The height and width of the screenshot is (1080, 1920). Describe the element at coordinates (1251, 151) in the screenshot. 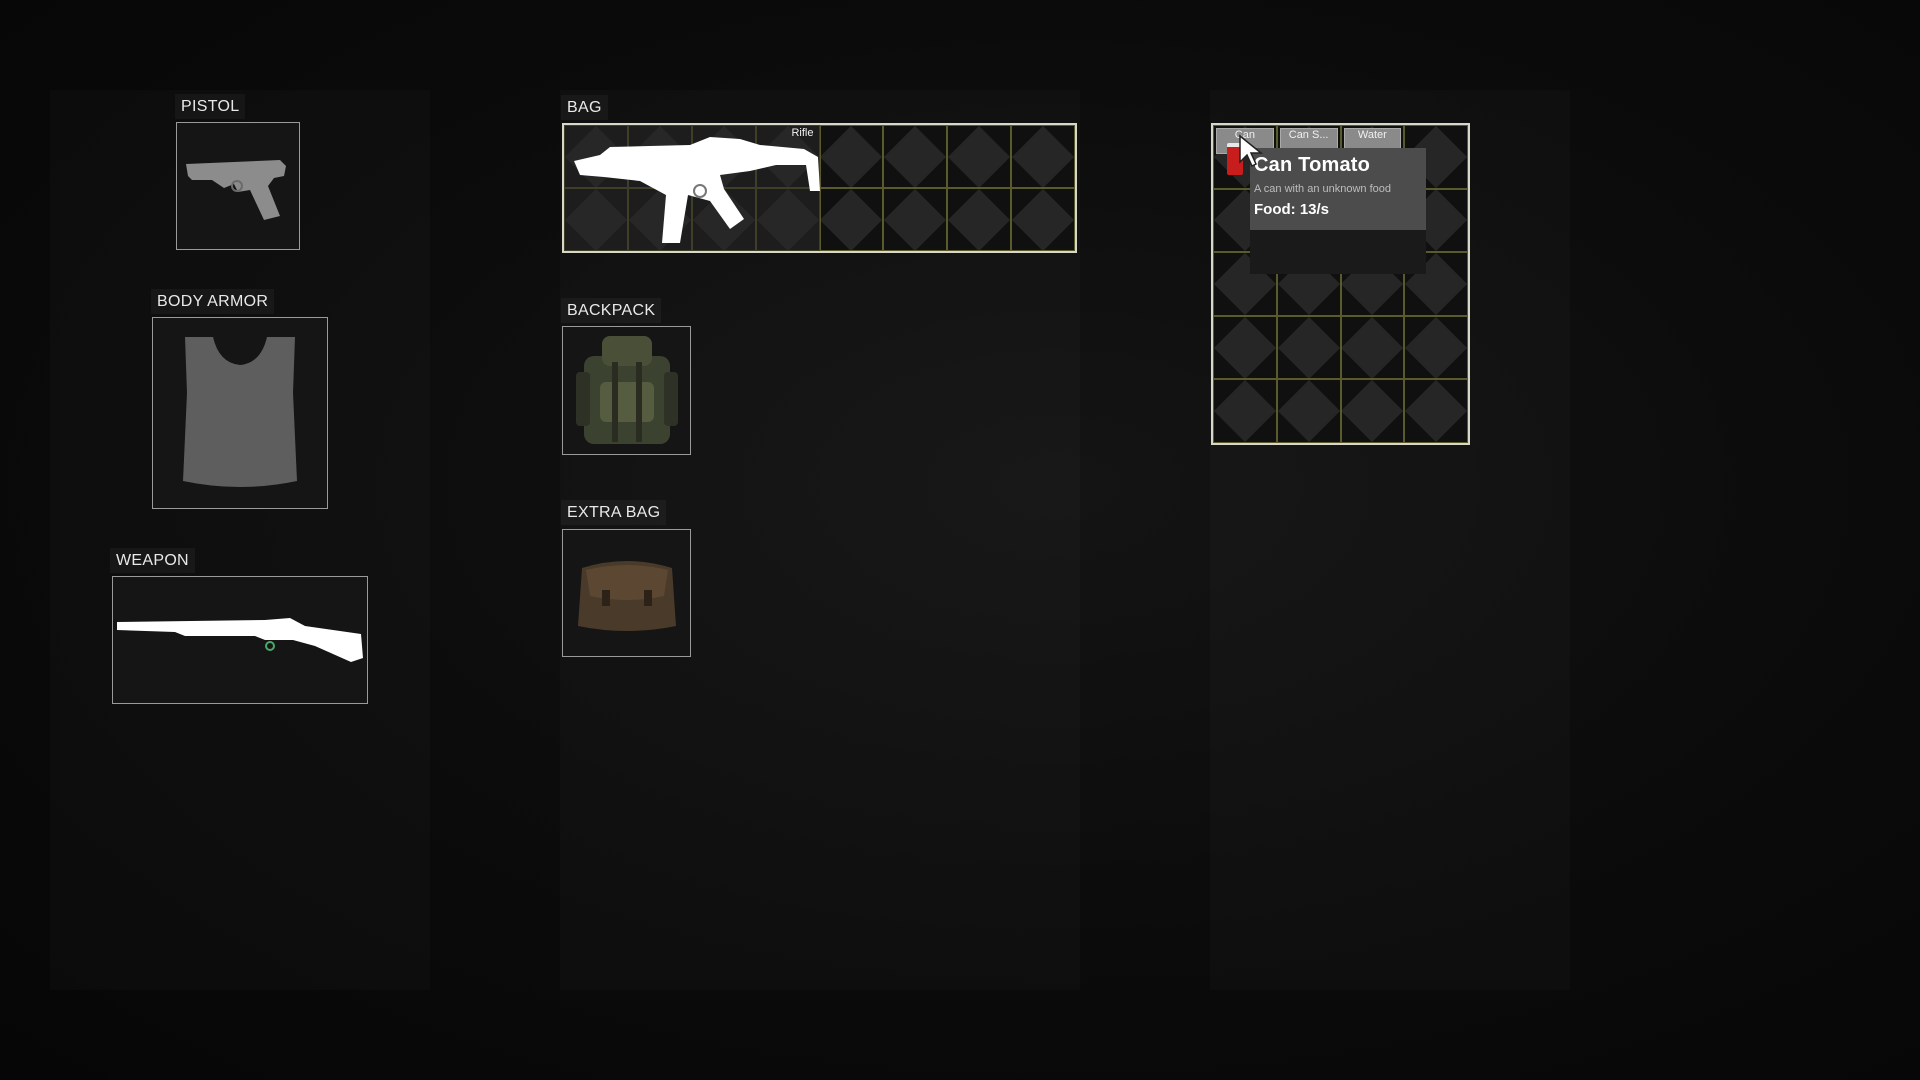

I see `mouse-cursor-icon` at that location.